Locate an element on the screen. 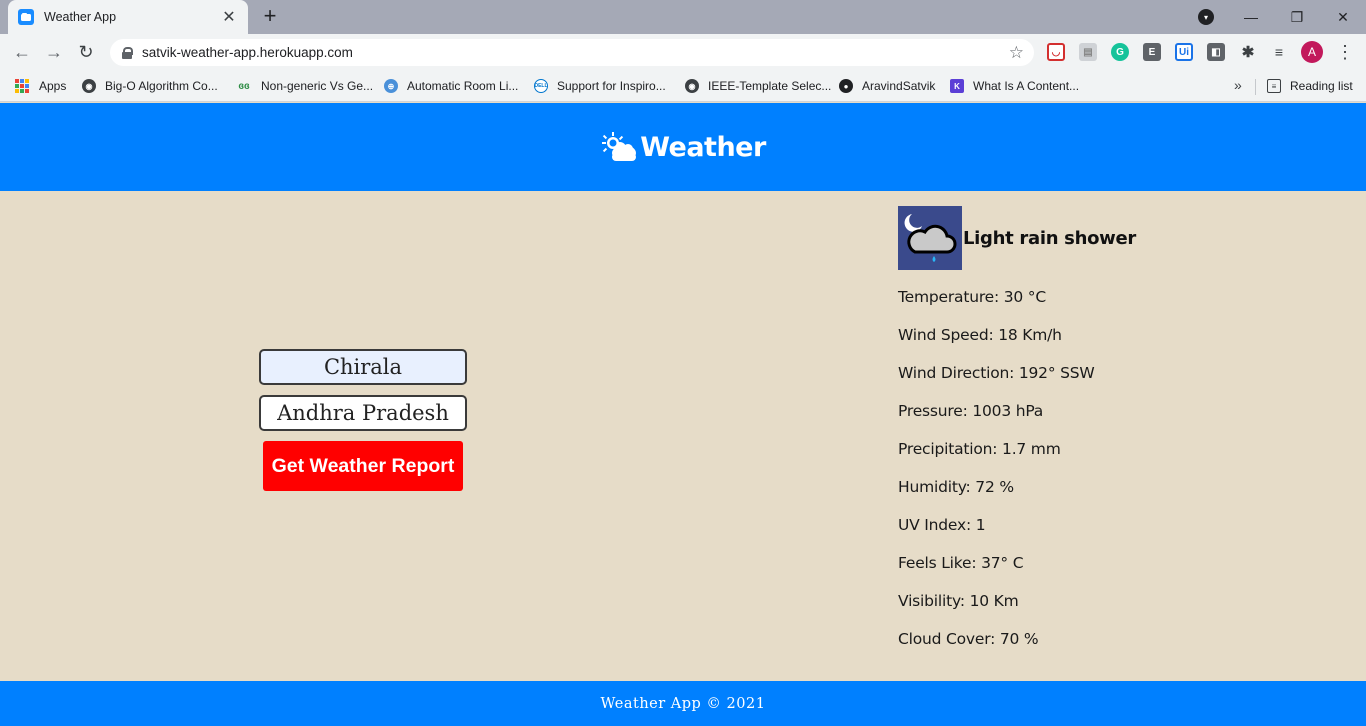 The width and height of the screenshot is (1366, 726). bookmark-aravindsatvik: ● AravindSatvik is located at coordinates (887, 86).